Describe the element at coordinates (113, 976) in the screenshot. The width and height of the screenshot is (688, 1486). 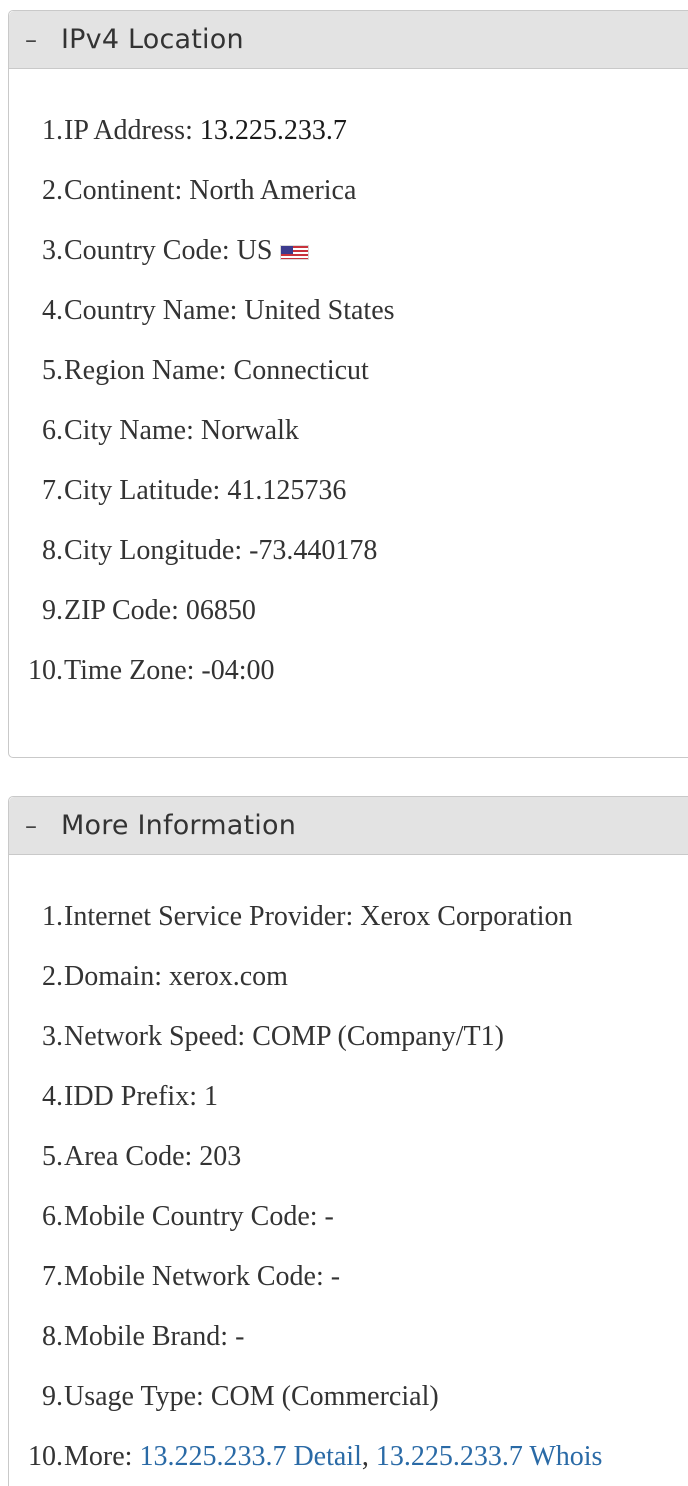
I see `item-label: Domain:` at that location.